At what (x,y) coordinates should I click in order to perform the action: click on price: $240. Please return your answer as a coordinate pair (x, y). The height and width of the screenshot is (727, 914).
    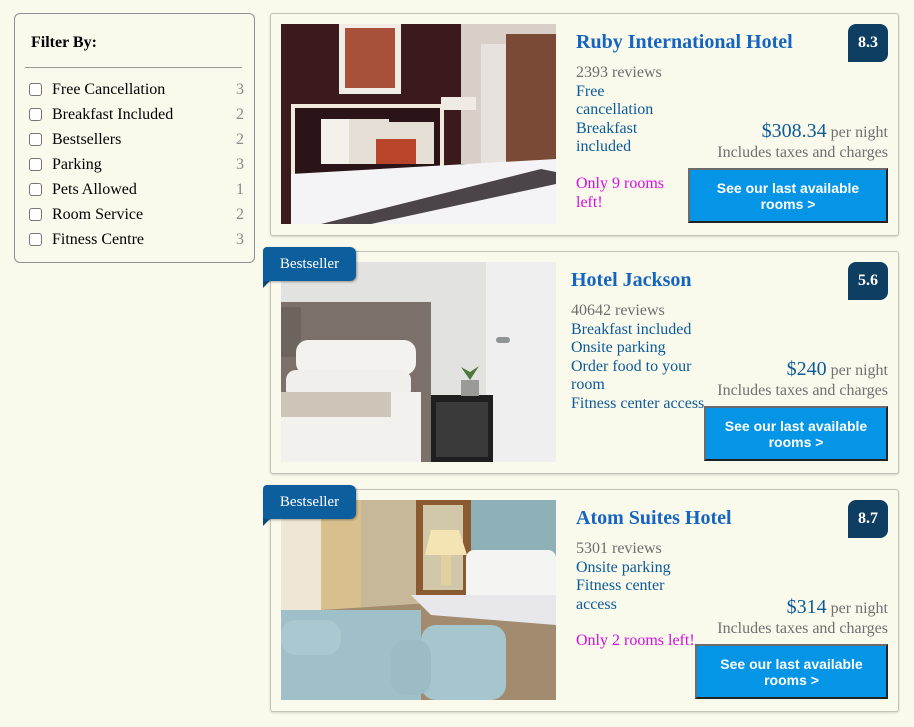
    Looking at the image, I should click on (806, 369).